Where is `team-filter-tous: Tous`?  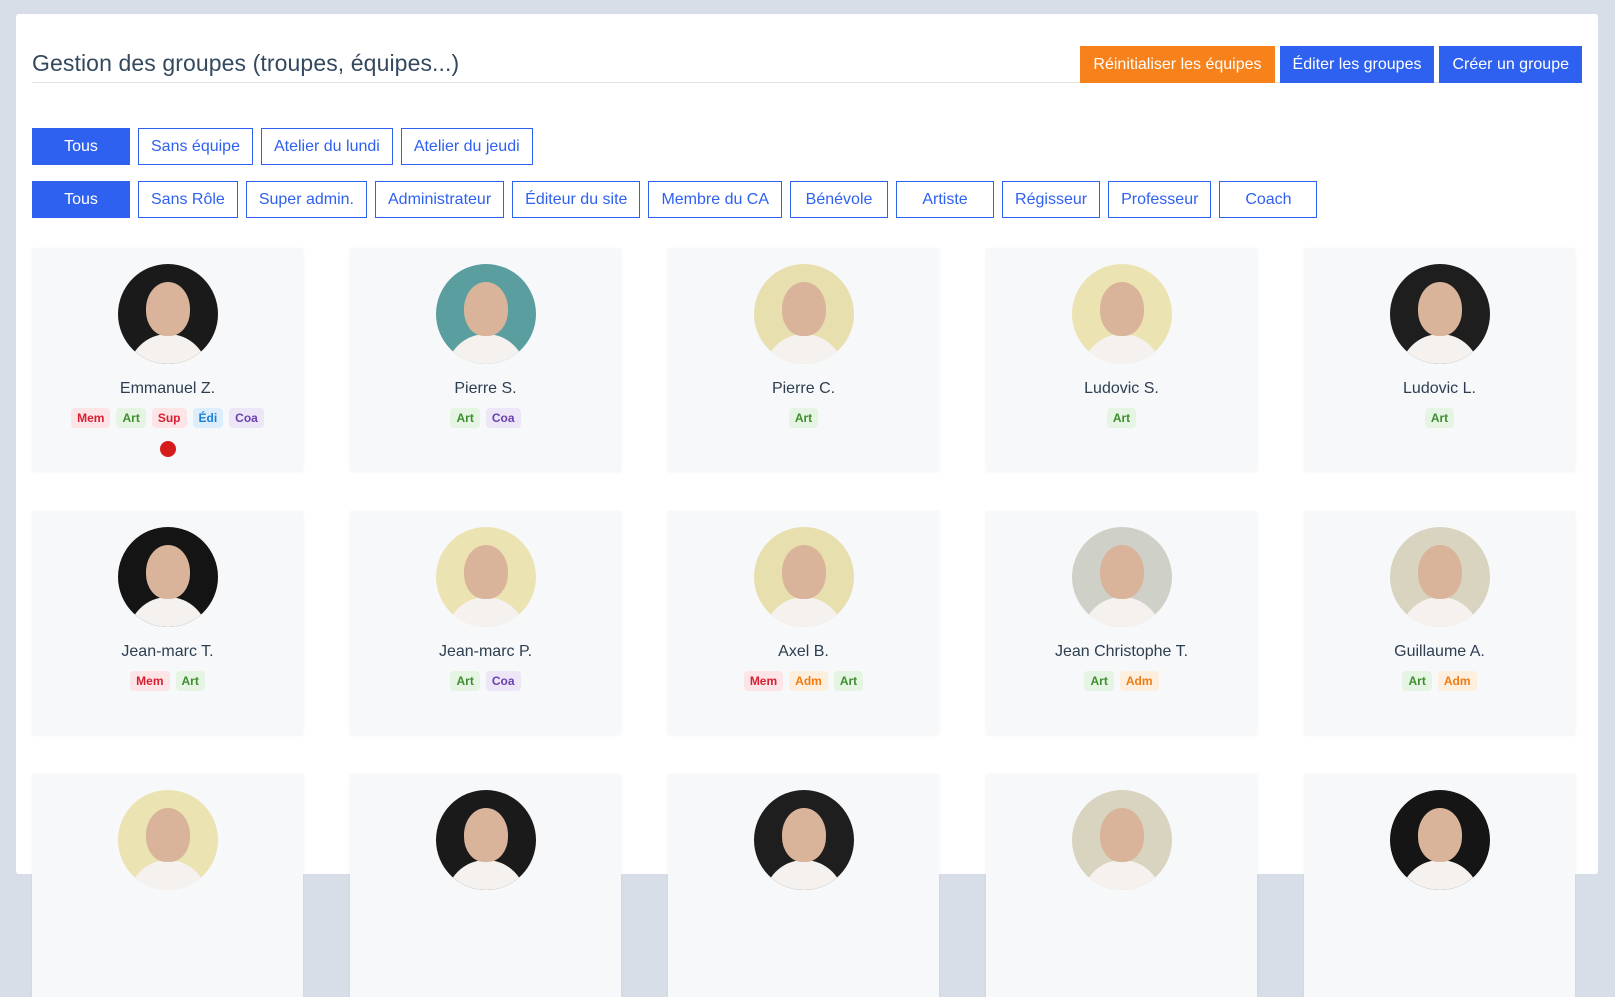 team-filter-tous: Tous is located at coordinates (81, 146).